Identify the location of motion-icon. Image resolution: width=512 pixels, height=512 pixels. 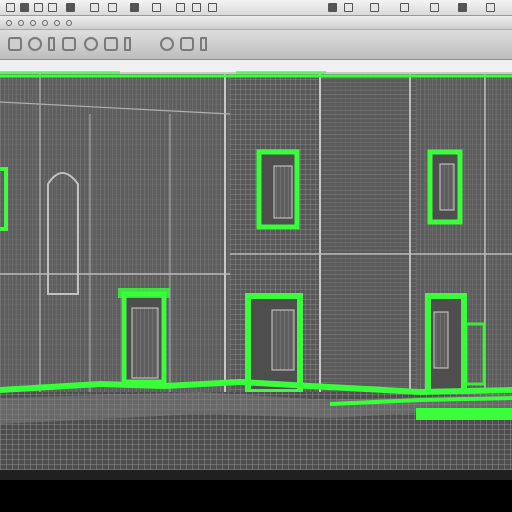
(45, 23).